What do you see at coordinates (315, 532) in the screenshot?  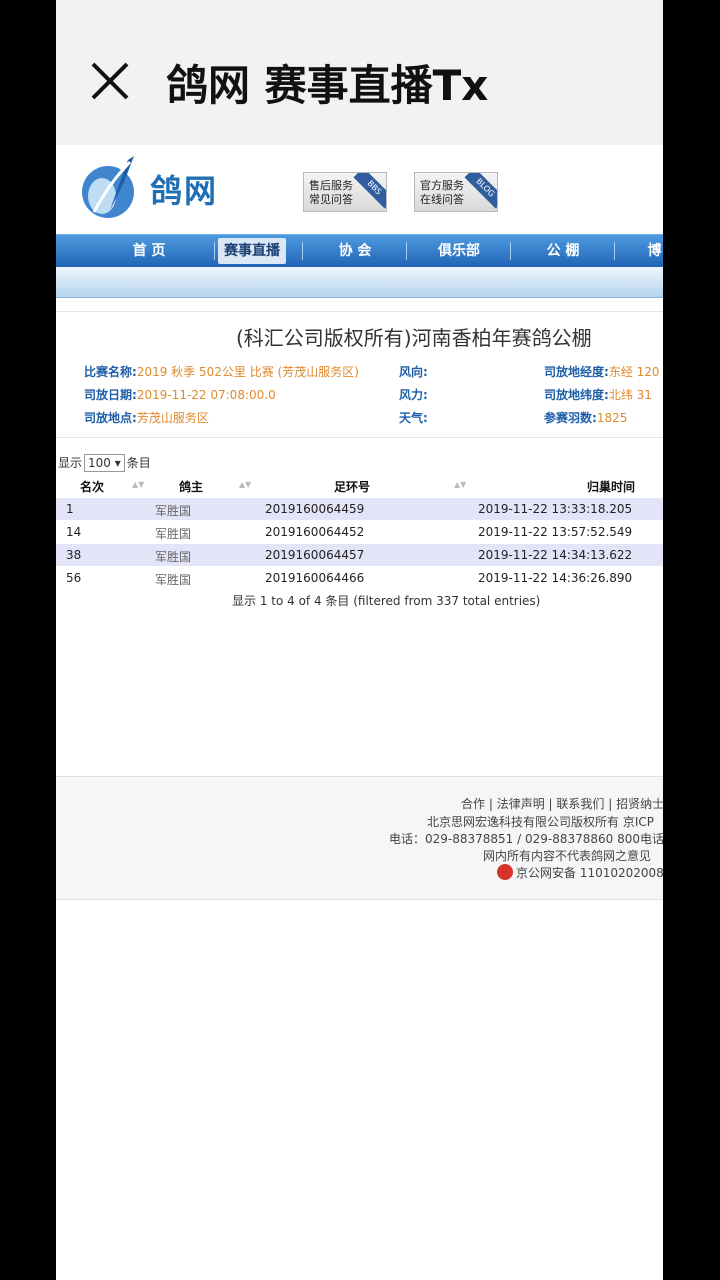 I see `cell-ring-number: 2019160064452` at bounding box center [315, 532].